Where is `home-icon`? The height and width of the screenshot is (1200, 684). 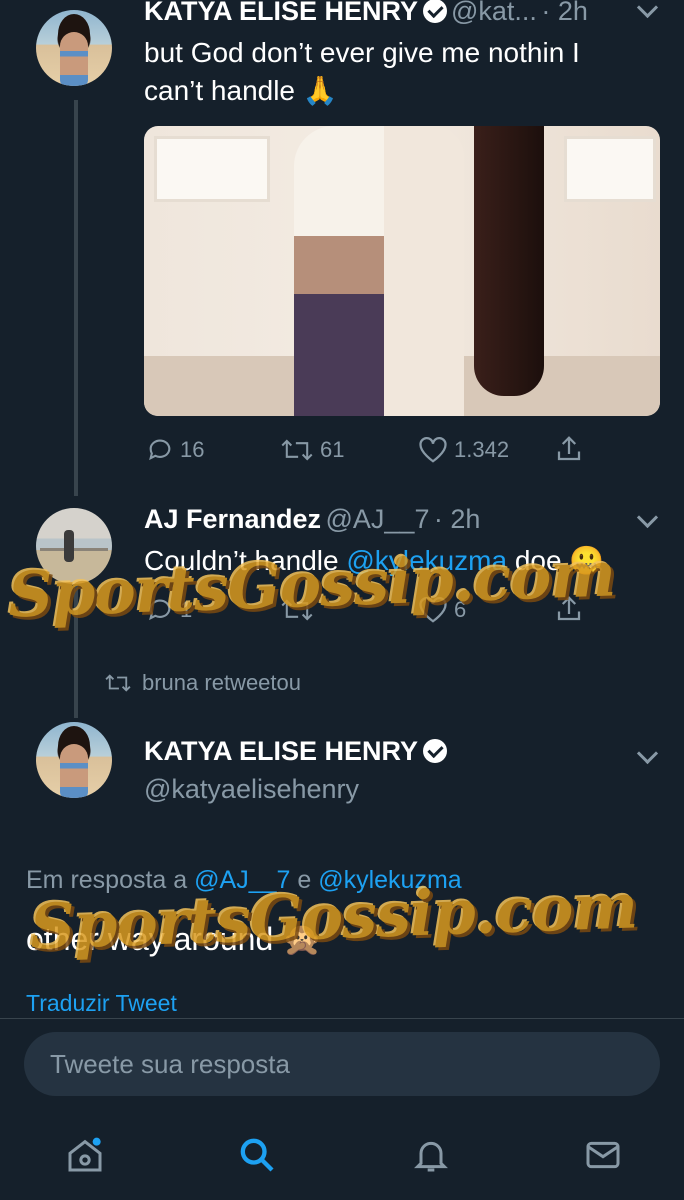 home-icon is located at coordinates (85, 1154).